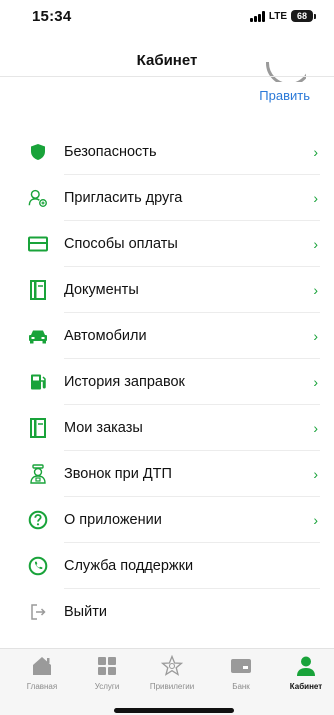  What do you see at coordinates (42, 666) in the screenshot?
I see `home-icon` at bounding box center [42, 666].